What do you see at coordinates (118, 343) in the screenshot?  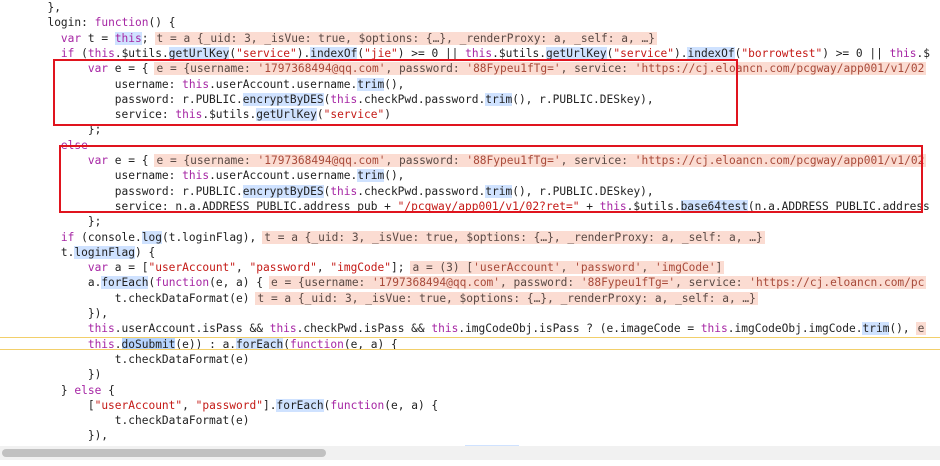 I see `code-token: .` at bounding box center [118, 343].